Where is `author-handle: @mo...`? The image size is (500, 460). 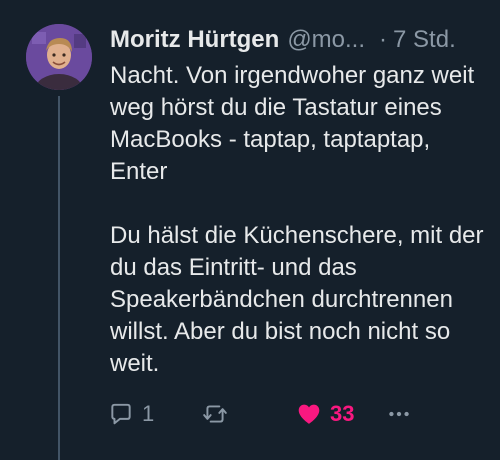 author-handle: @mo... is located at coordinates (326, 40).